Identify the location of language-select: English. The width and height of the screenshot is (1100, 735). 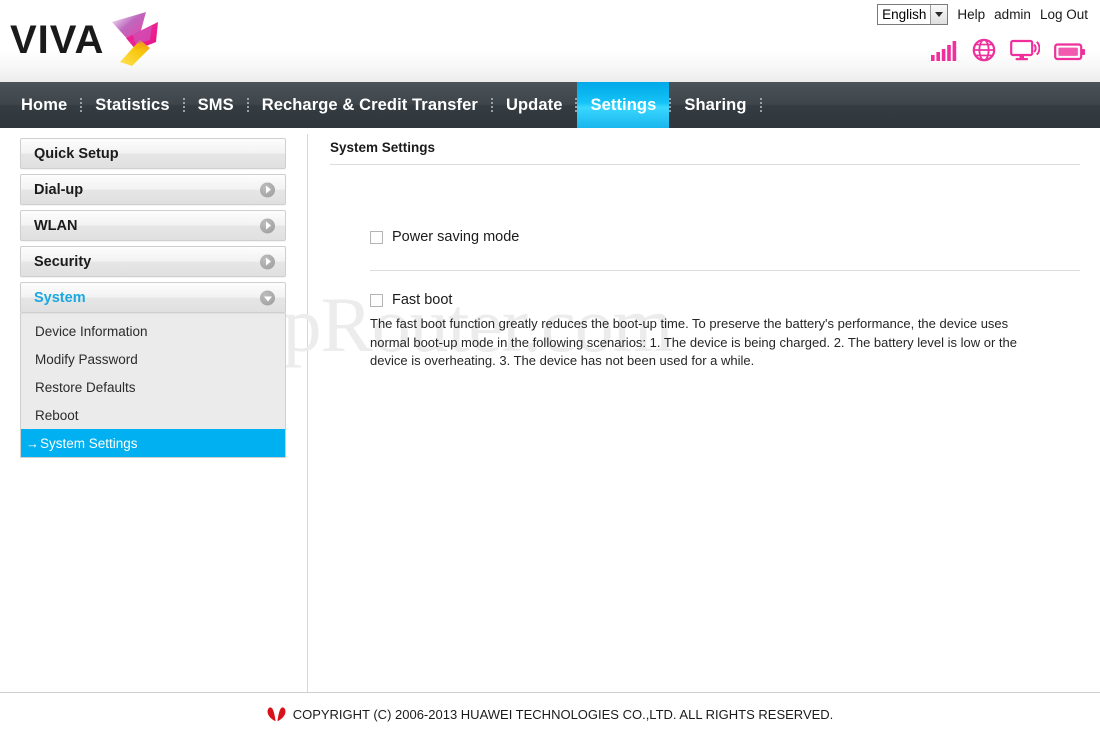
(913, 14).